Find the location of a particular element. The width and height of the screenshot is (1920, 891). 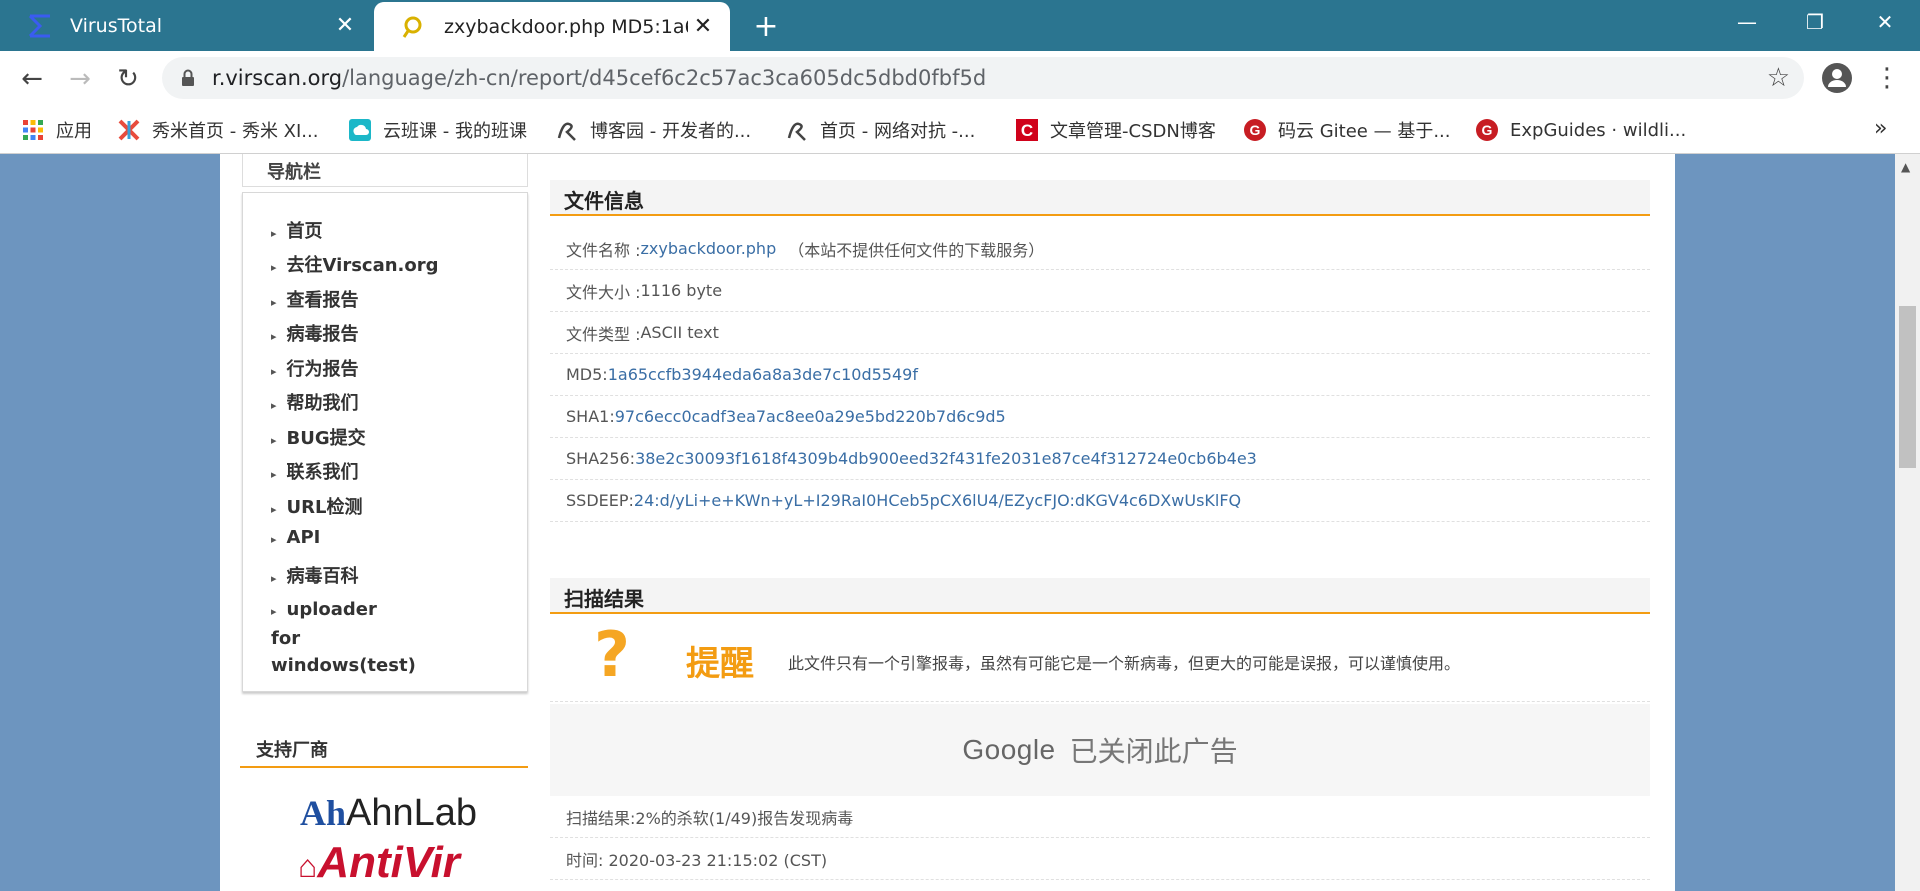

scan-summary-row: 扫描结果:2%的杀软(1/49)报告发现病毒 is located at coordinates (1100, 817).